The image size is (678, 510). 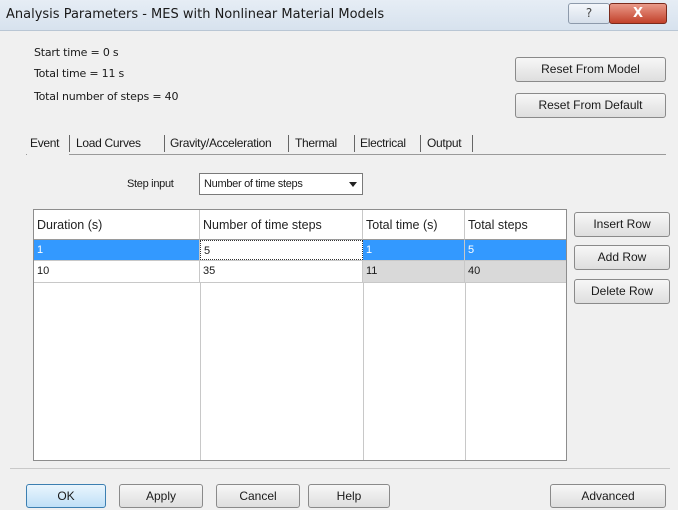 I want to click on delete-row-button: Delete Row, so click(x=622, y=291).